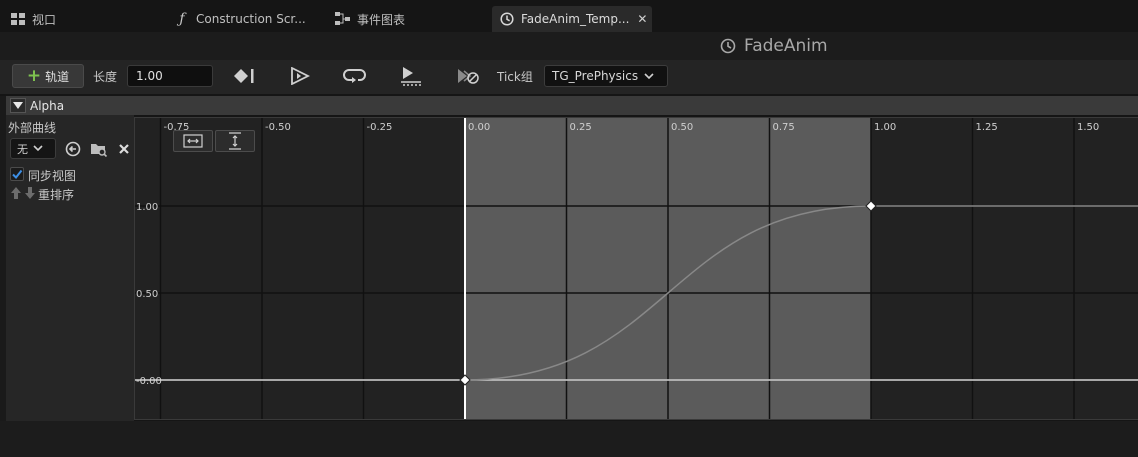 This screenshot has width=1138, height=457. What do you see at coordinates (786, 46) in the screenshot?
I see `asset-title-text: FadeAnim` at bounding box center [786, 46].